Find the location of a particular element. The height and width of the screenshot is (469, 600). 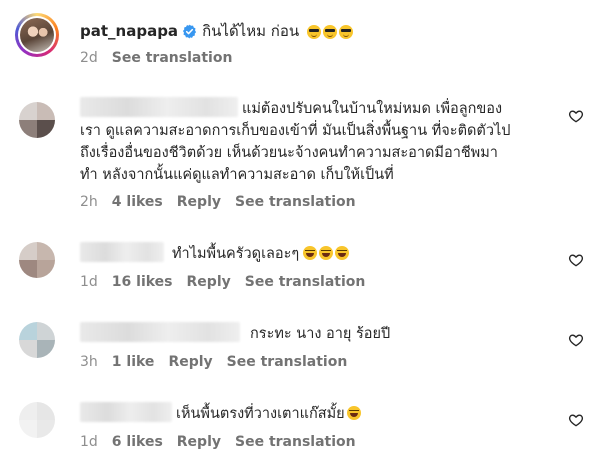

comment-likes-count: 6 likes is located at coordinates (137, 442).